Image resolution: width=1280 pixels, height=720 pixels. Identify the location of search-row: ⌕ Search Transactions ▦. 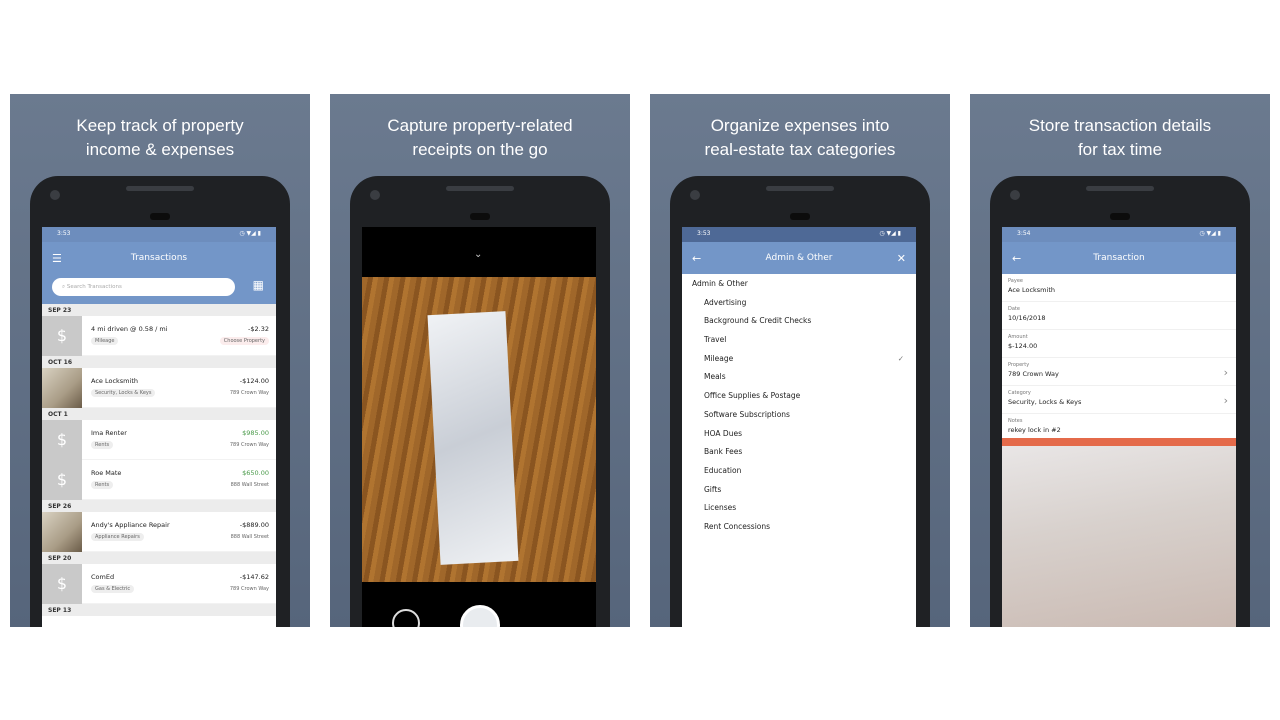
(159, 289).